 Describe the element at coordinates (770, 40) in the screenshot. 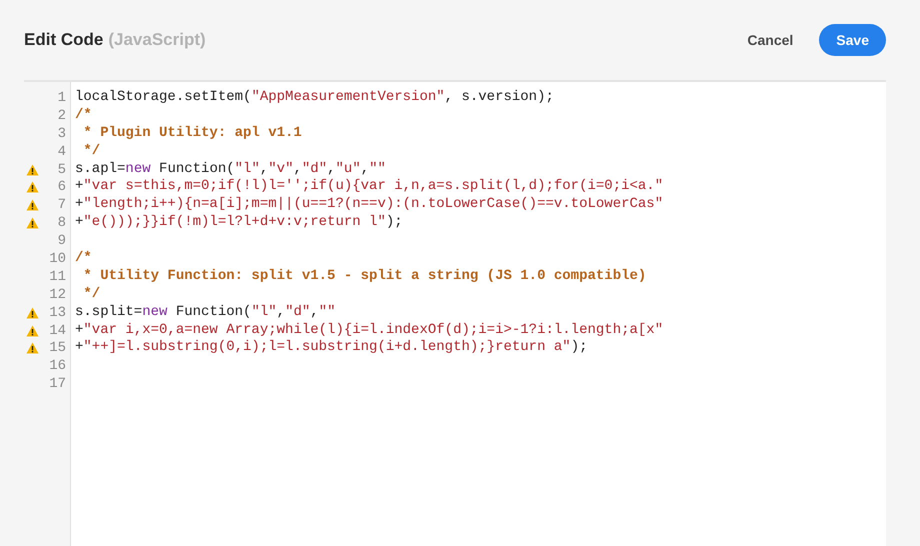

I see `cancel-button: Cancel` at that location.